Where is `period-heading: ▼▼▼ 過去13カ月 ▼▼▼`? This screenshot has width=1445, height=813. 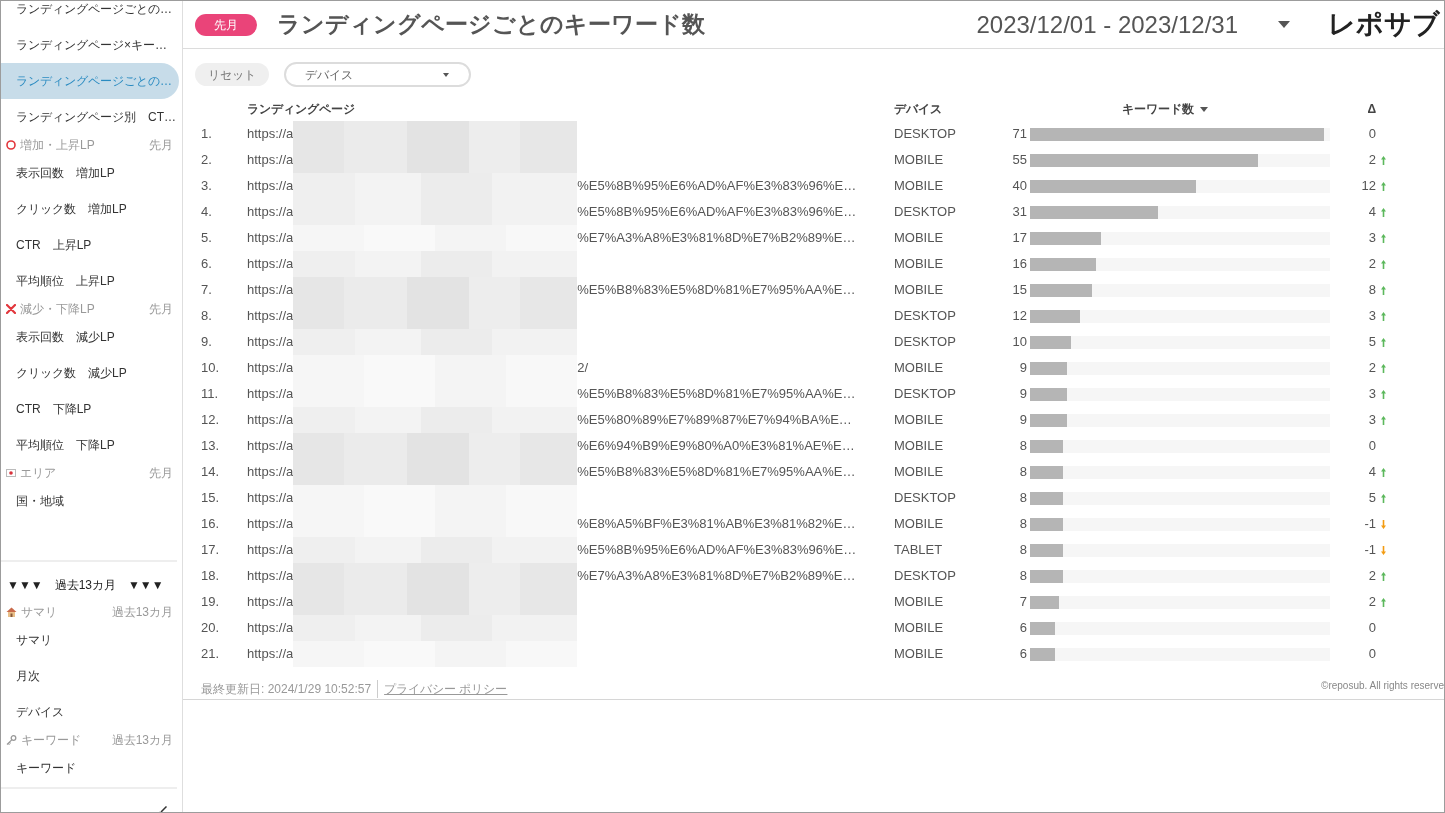 period-heading: ▼▼▼ 過去13カ月 ▼▼▼ is located at coordinates (85, 585).